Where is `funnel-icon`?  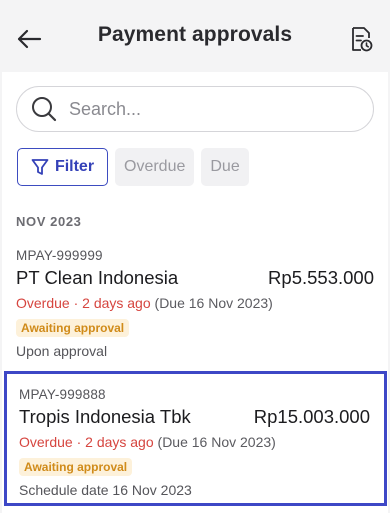 funnel-icon is located at coordinates (40, 167).